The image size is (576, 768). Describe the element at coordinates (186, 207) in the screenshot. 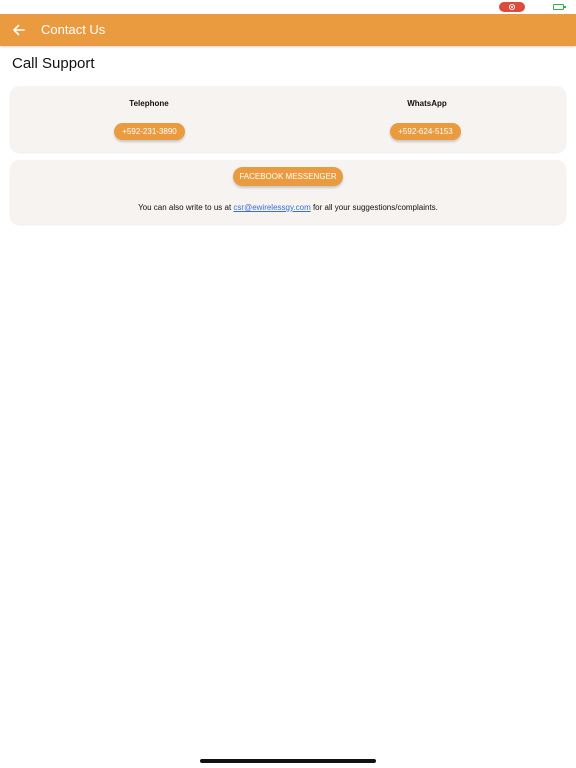

I see `write-prefix: You can also write to us at` at that location.